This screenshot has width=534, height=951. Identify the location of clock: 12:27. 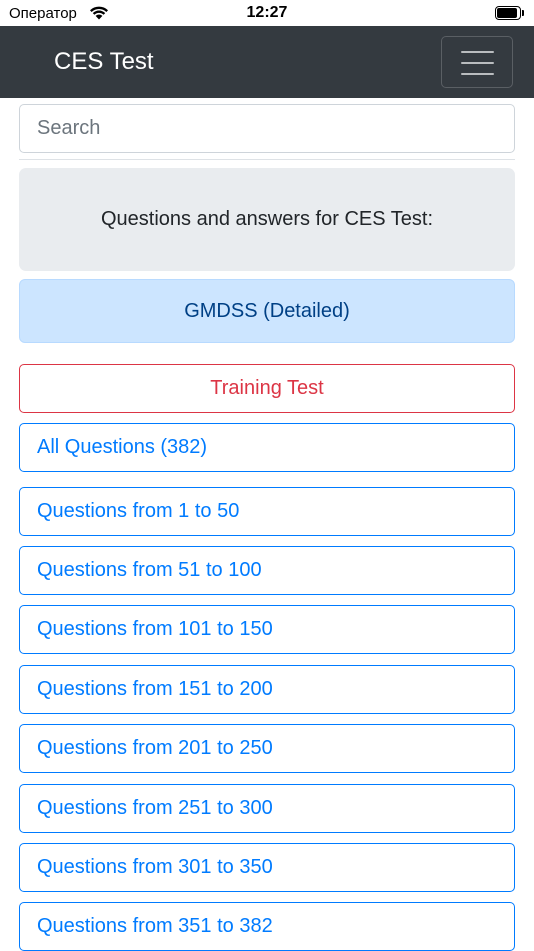
(267, 12).